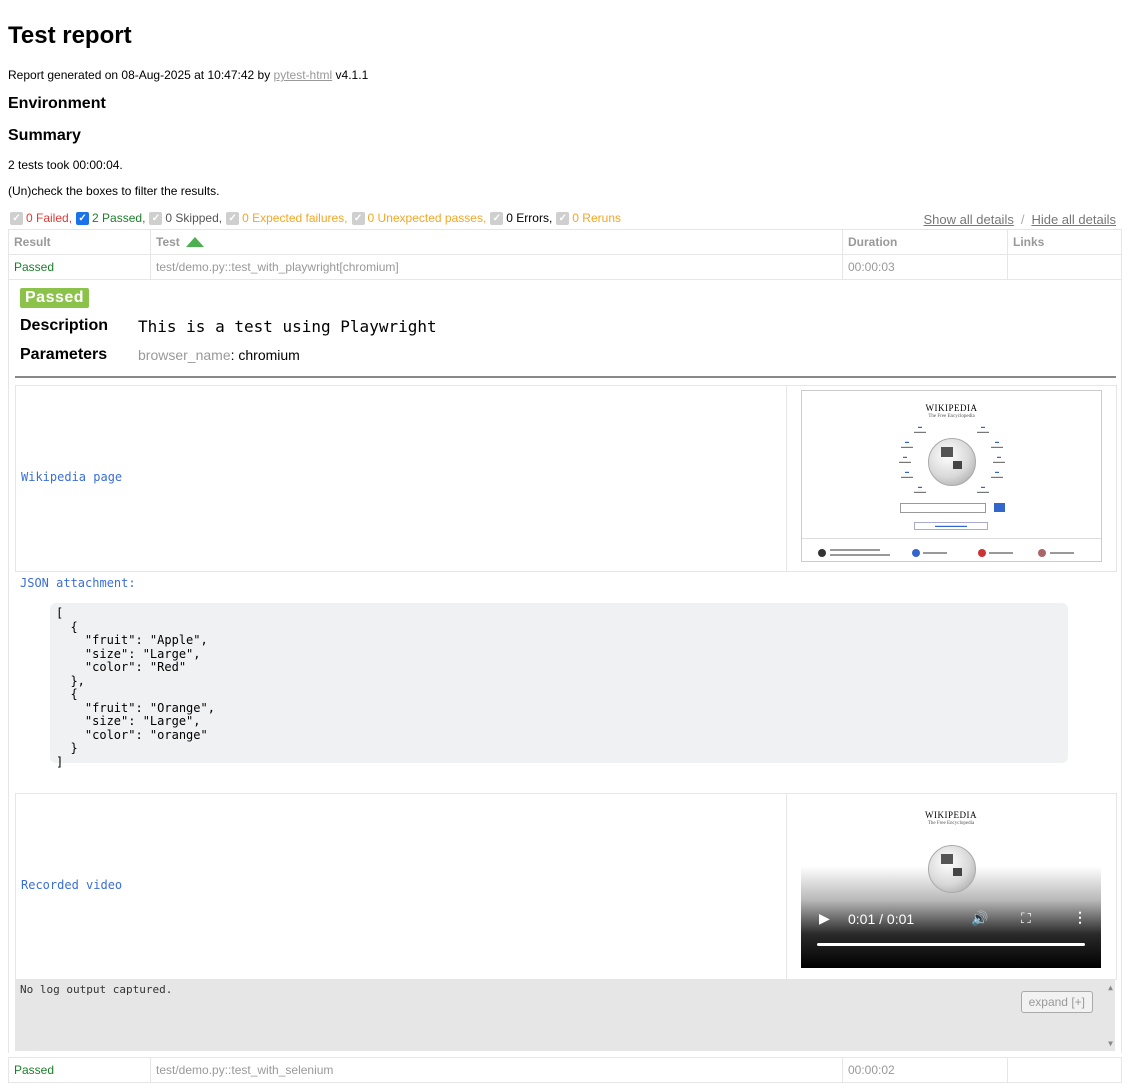 The height and width of the screenshot is (1091, 1130). I want to click on log-text: No log output captured., so click(96, 989).